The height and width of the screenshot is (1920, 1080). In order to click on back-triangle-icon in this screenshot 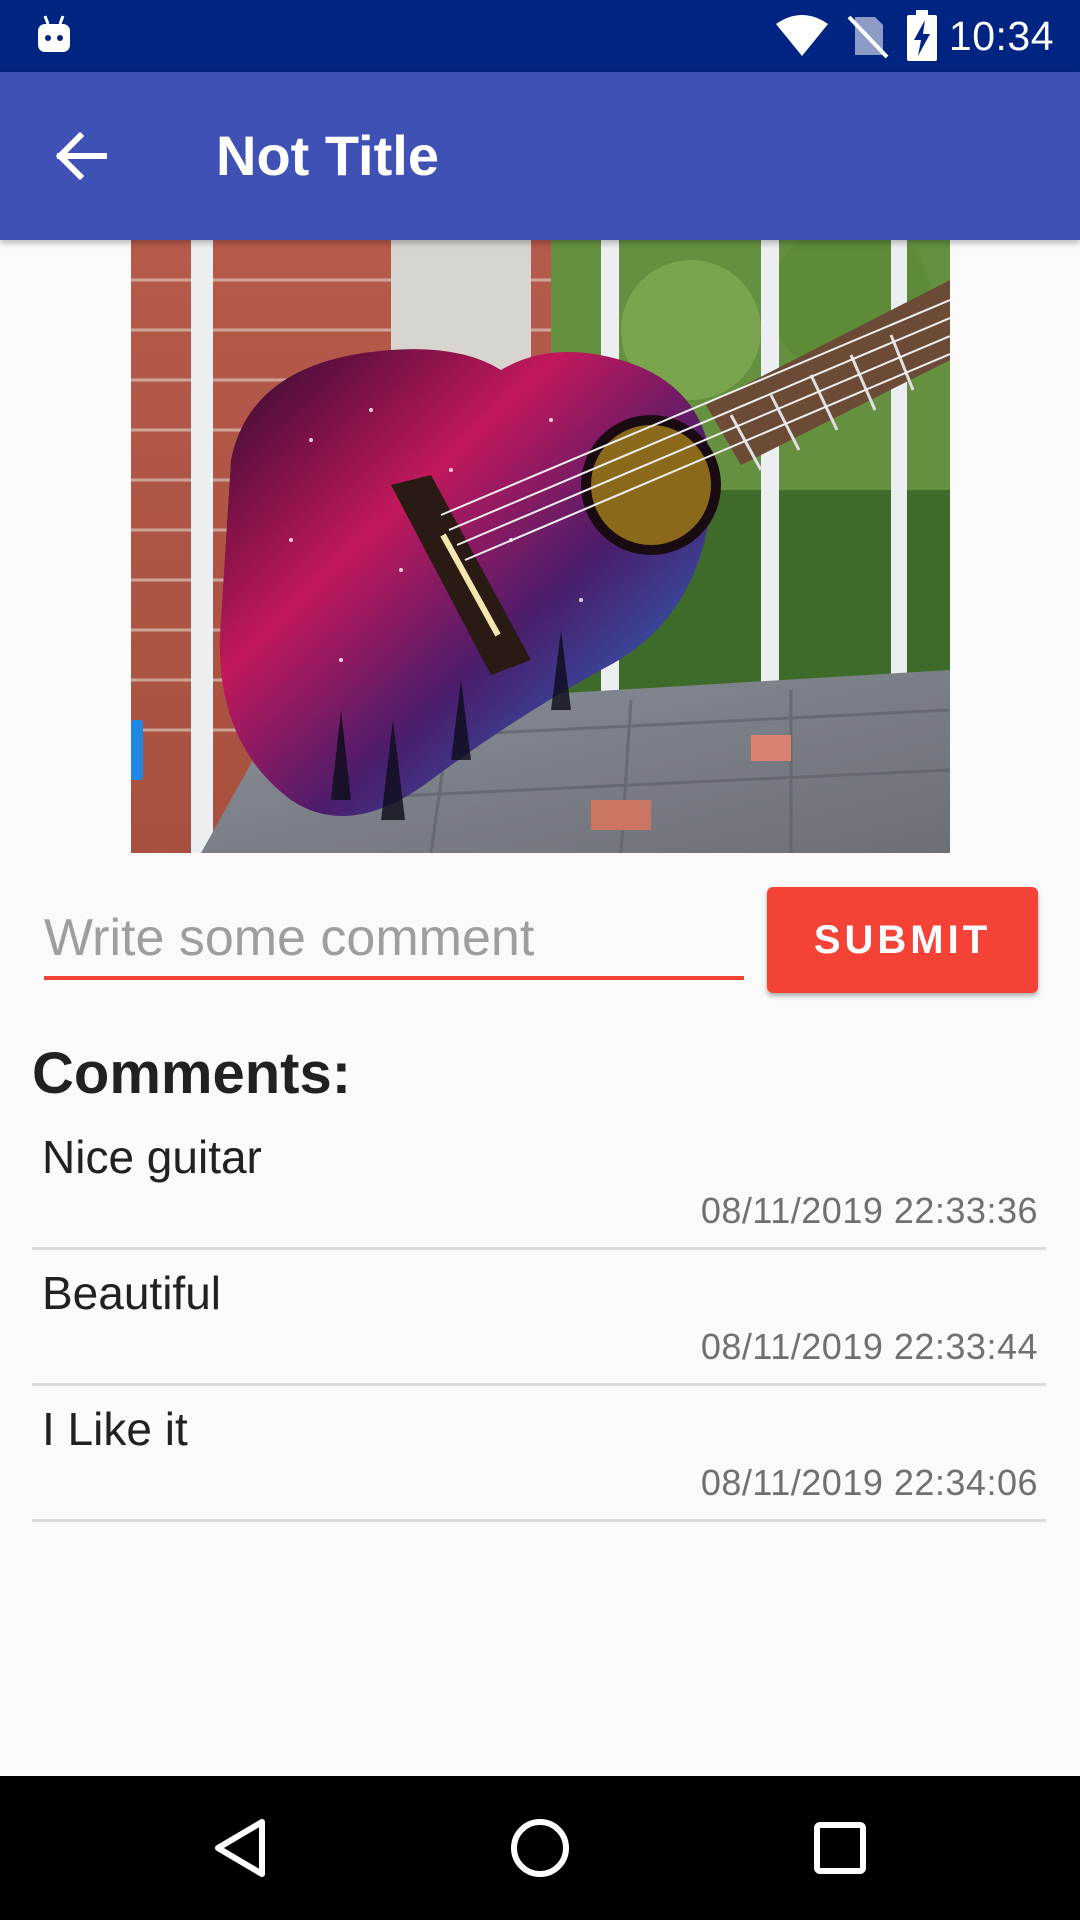, I will do `click(240, 1848)`.